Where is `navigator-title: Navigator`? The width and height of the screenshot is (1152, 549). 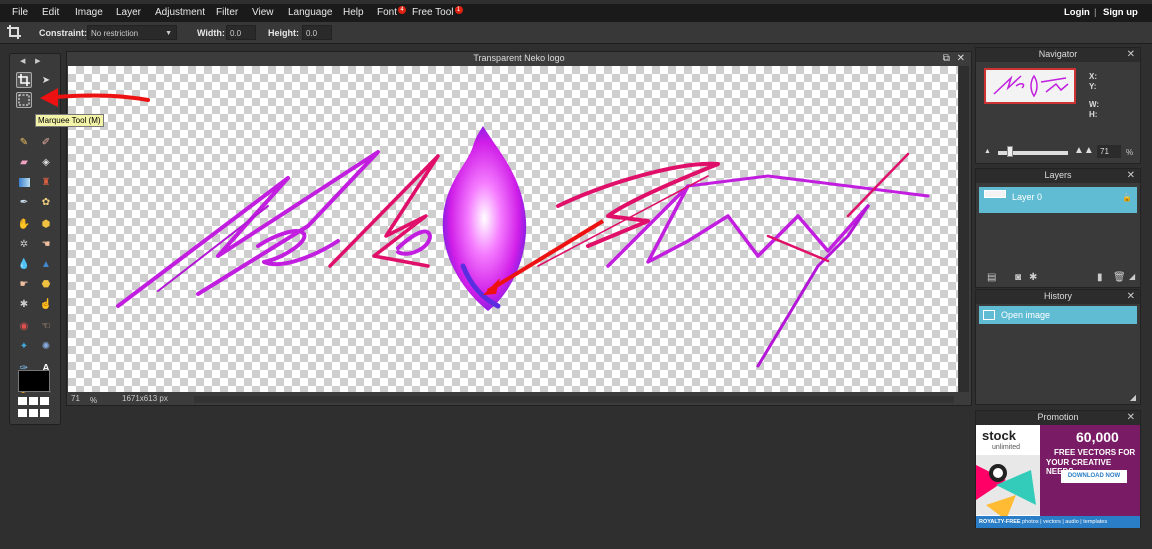 navigator-title: Navigator is located at coordinates (1058, 54).